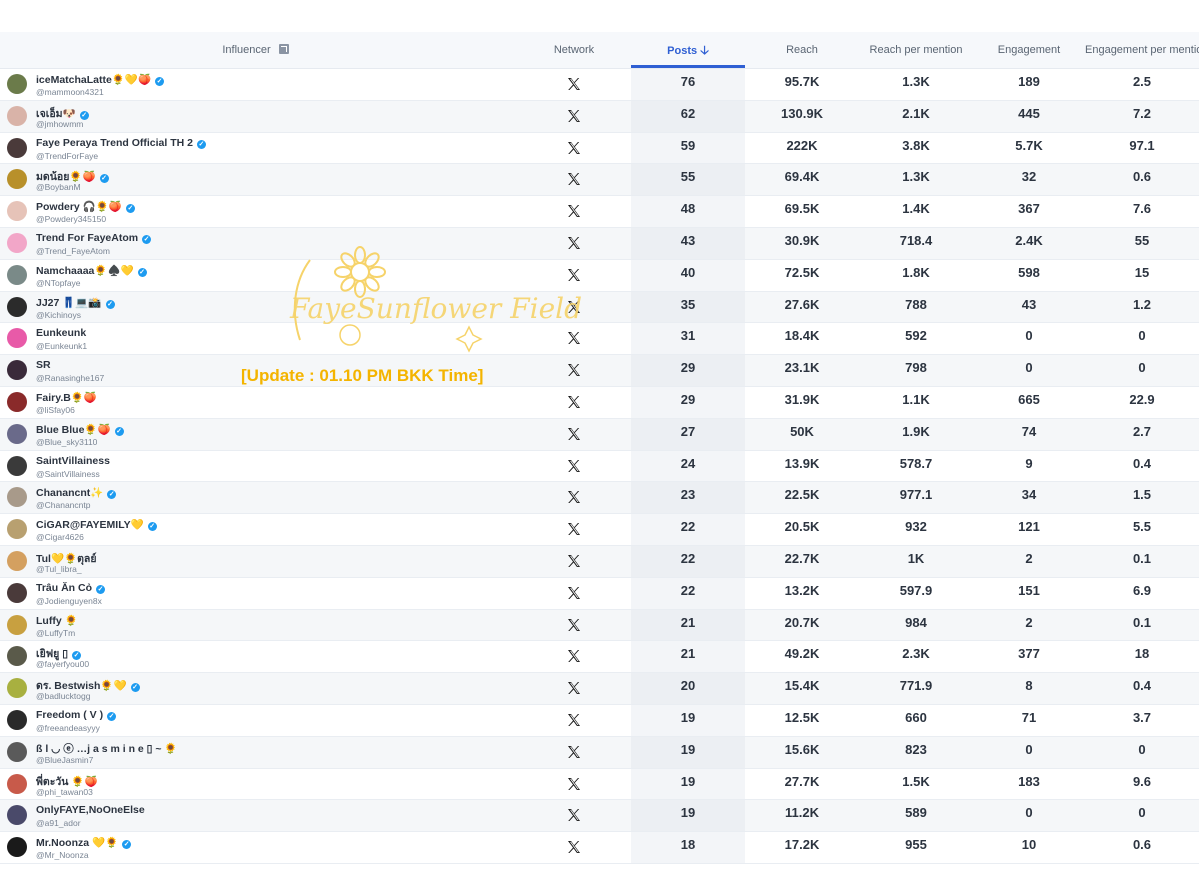 This screenshot has width=1199, height=896. I want to click on table-row: เจเอ็ม🐶 ✓ @jmhowmm 62 130.9K 2.1K 445 7.2, so click(599, 116).